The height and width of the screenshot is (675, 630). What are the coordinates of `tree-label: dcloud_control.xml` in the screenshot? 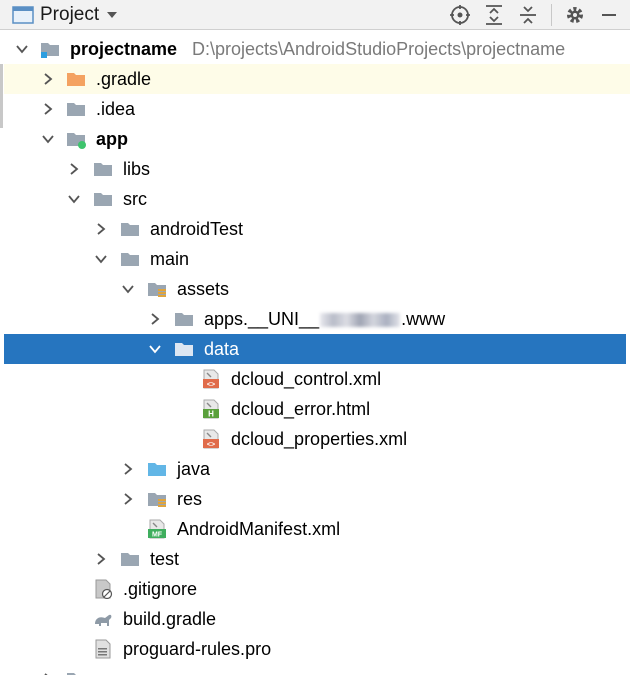 It's located at (306, 379).